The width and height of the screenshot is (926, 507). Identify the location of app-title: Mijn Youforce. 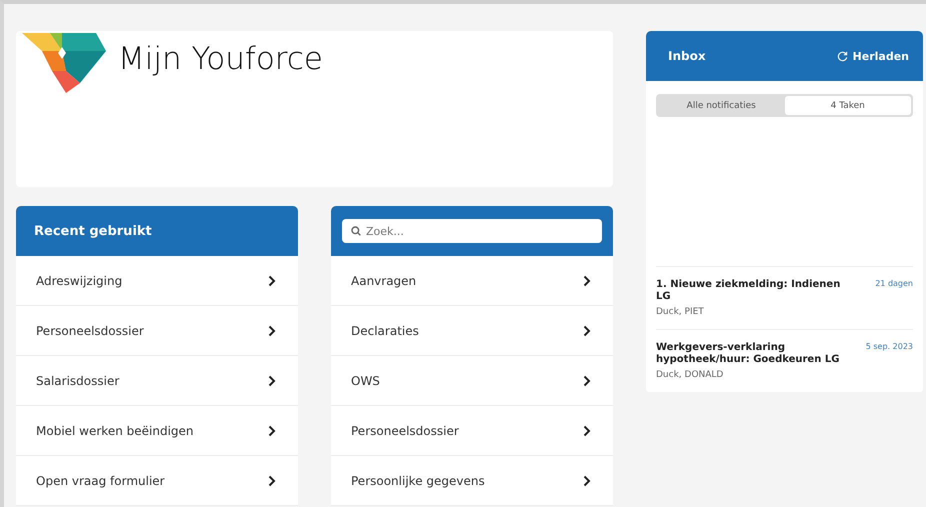
(220, 59).